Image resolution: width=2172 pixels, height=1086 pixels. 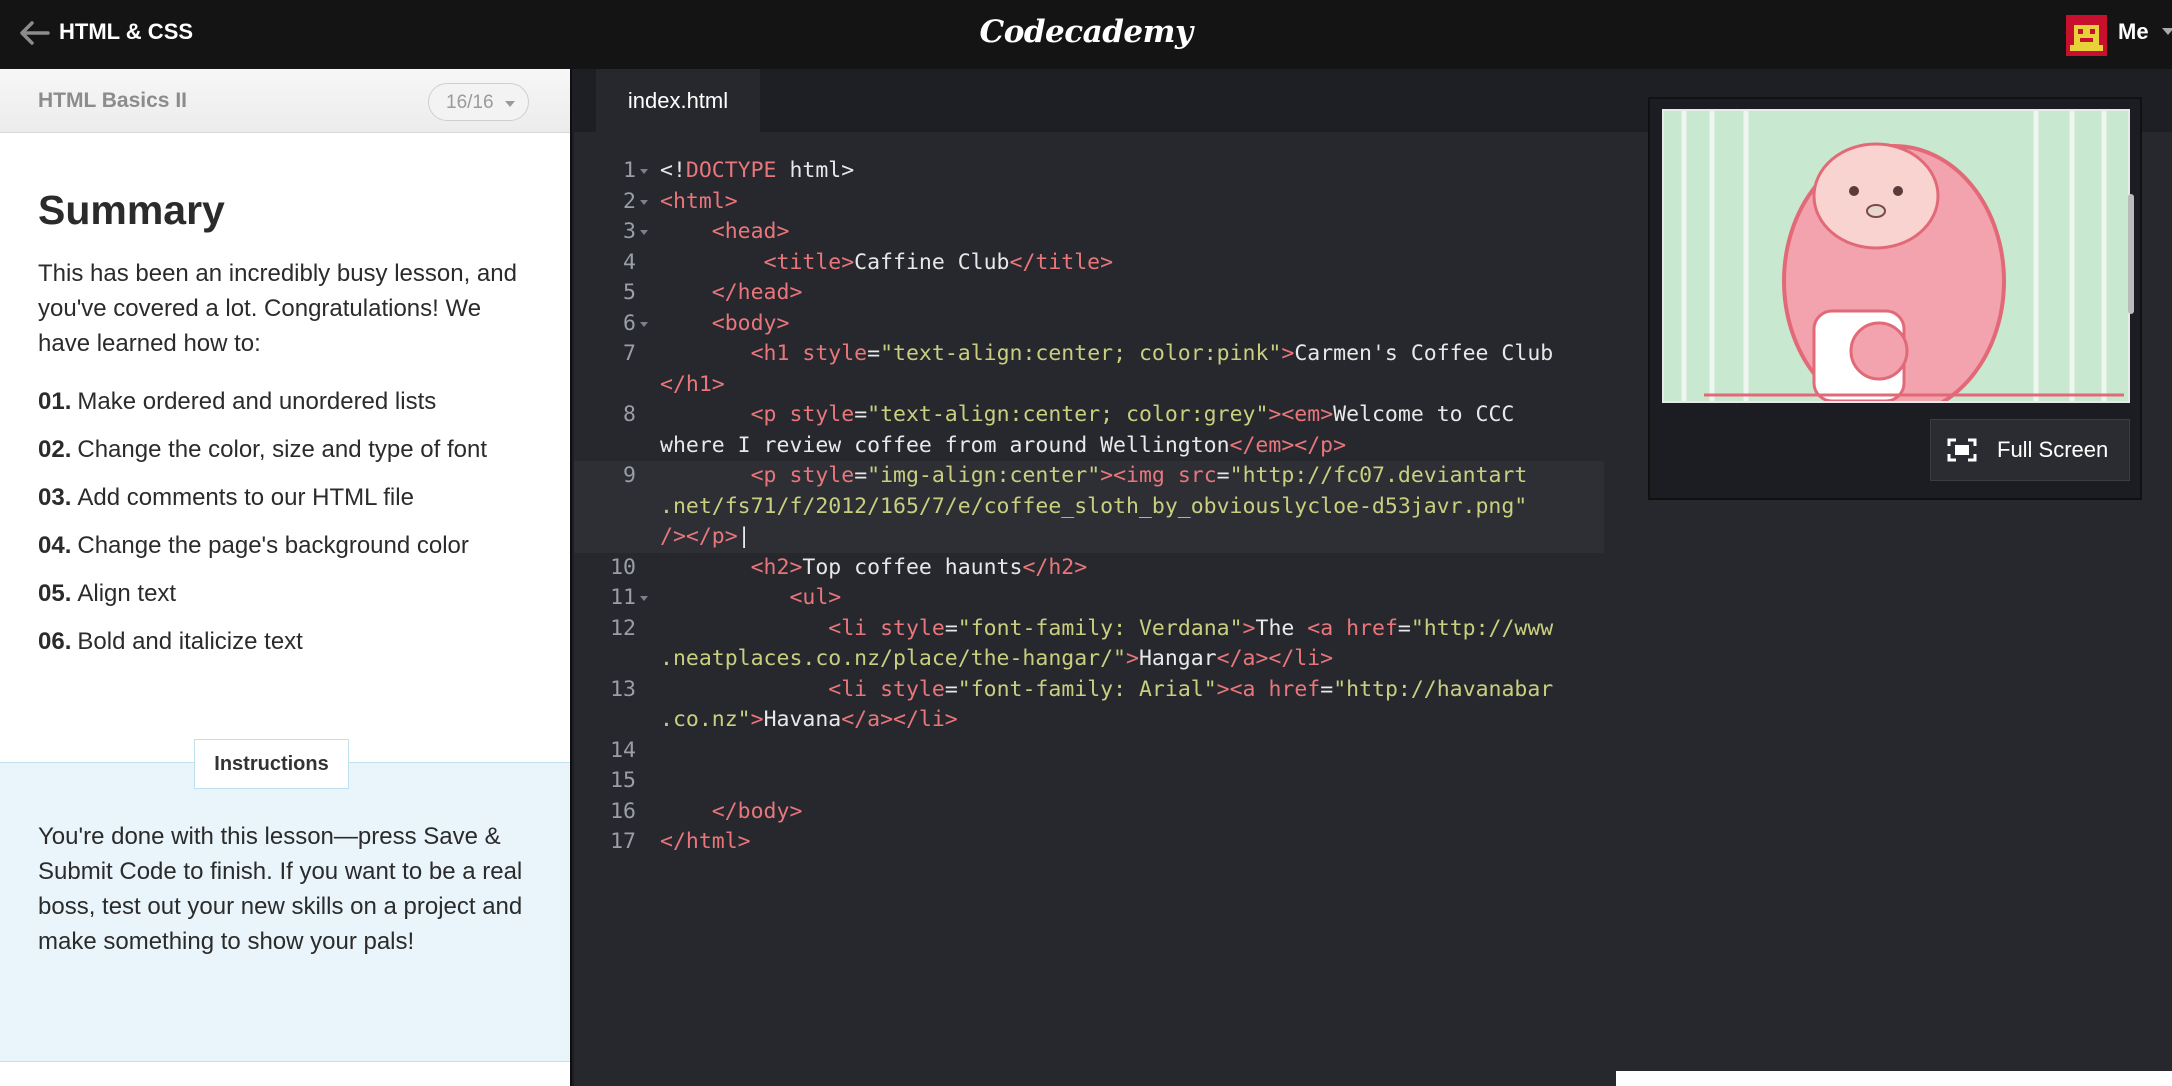 I want to click on line-number: 9, so click(x=629, y=475).